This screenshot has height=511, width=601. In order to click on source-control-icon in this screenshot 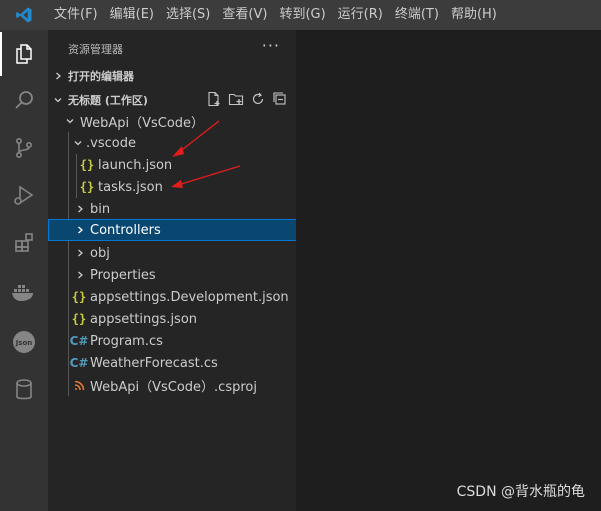, I will do `click(24, 148)`.